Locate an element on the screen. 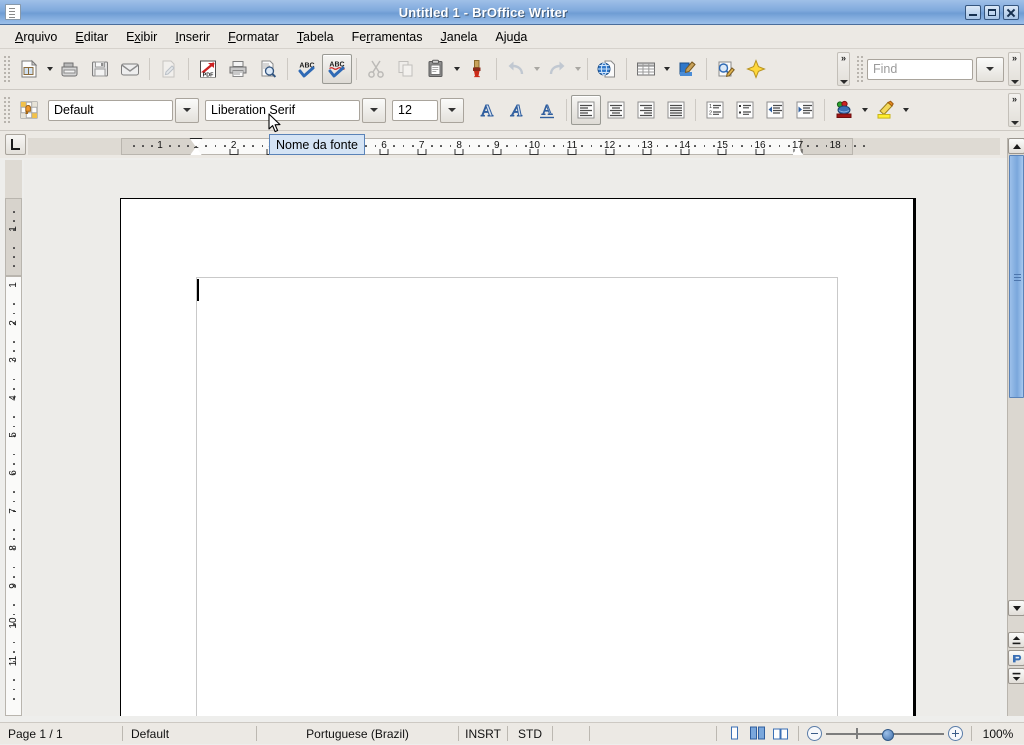  status-language: Portuguese (Brazil) is located at coordinates (357, 734).